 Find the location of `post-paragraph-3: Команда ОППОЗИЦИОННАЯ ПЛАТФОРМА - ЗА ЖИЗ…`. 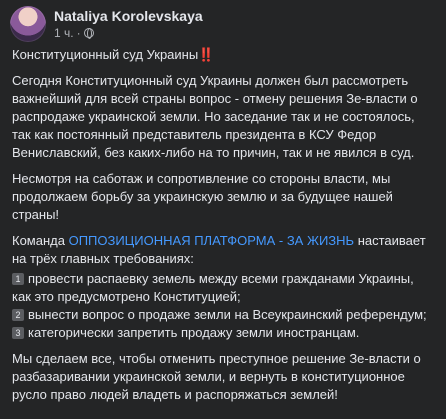

post-paragraph-3: Команда ОППОЗИЦИОННАЯ ПЛАТФОРМА - ЗА ЖИЗ… is located at coordinates (223, 250).